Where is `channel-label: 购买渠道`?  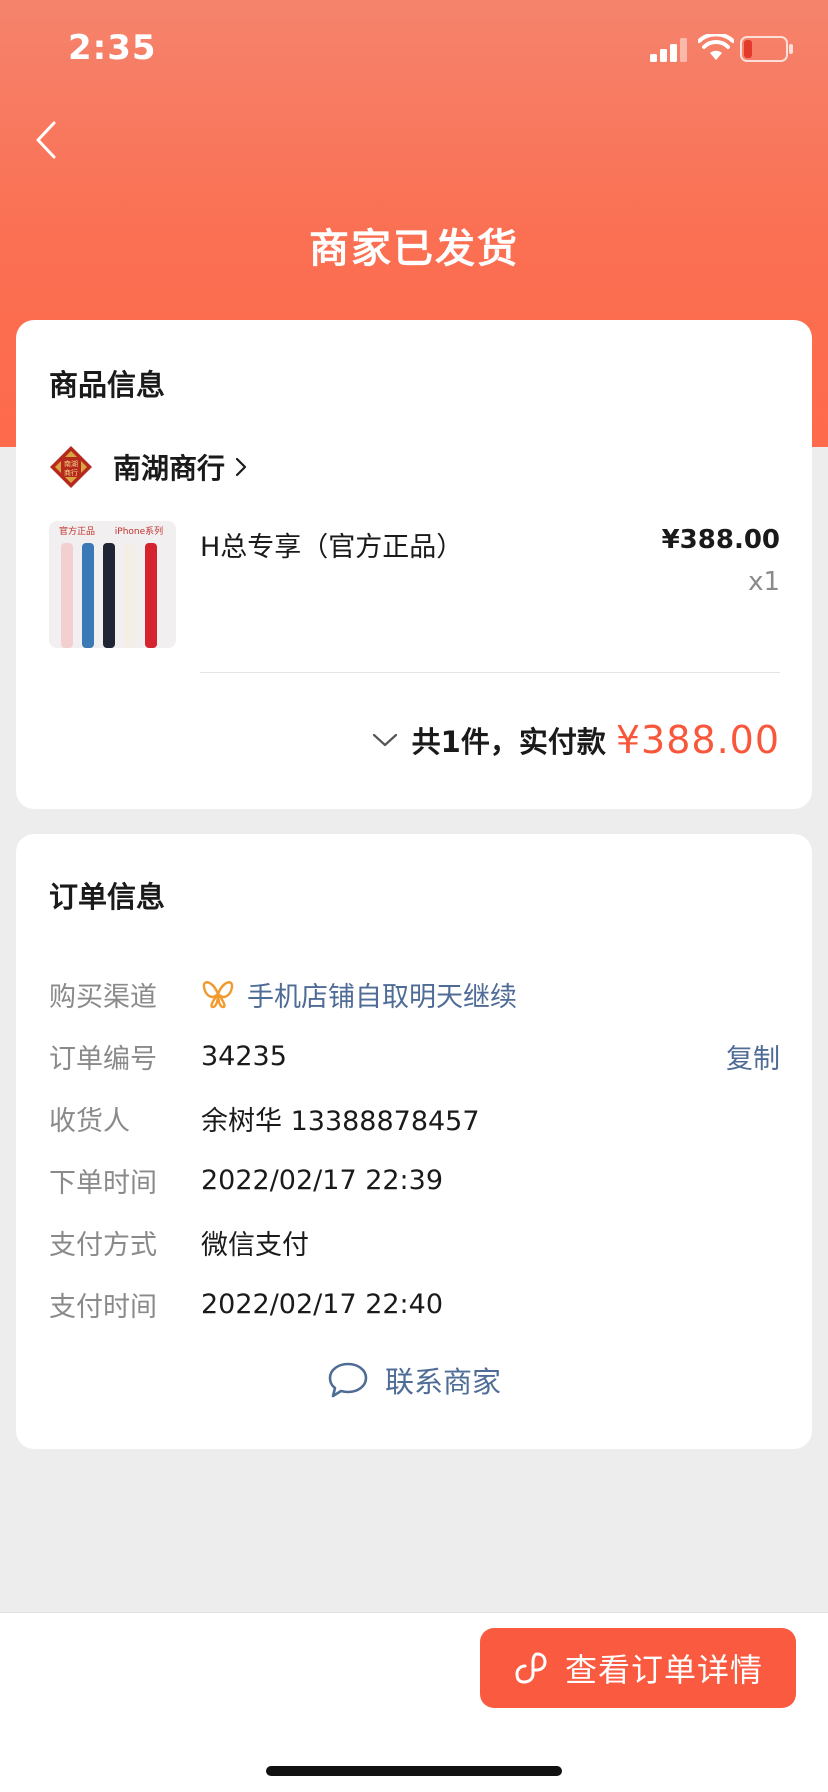
channel-label: 购买渠道 is located at coordinates (103, 997).